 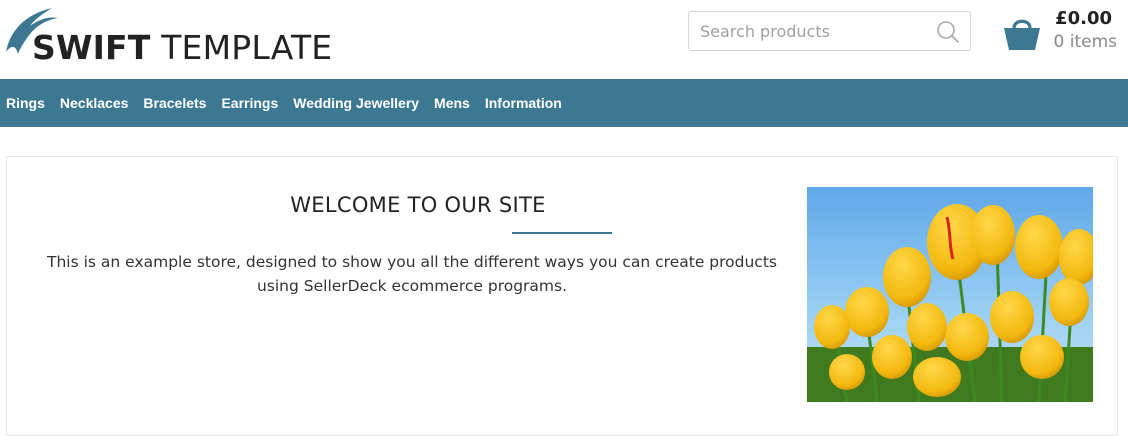 What do you see at coordinates (1083, 18) in the screenshot?
I see `cart-total: £0.00` at bounding box center [1083, 18].